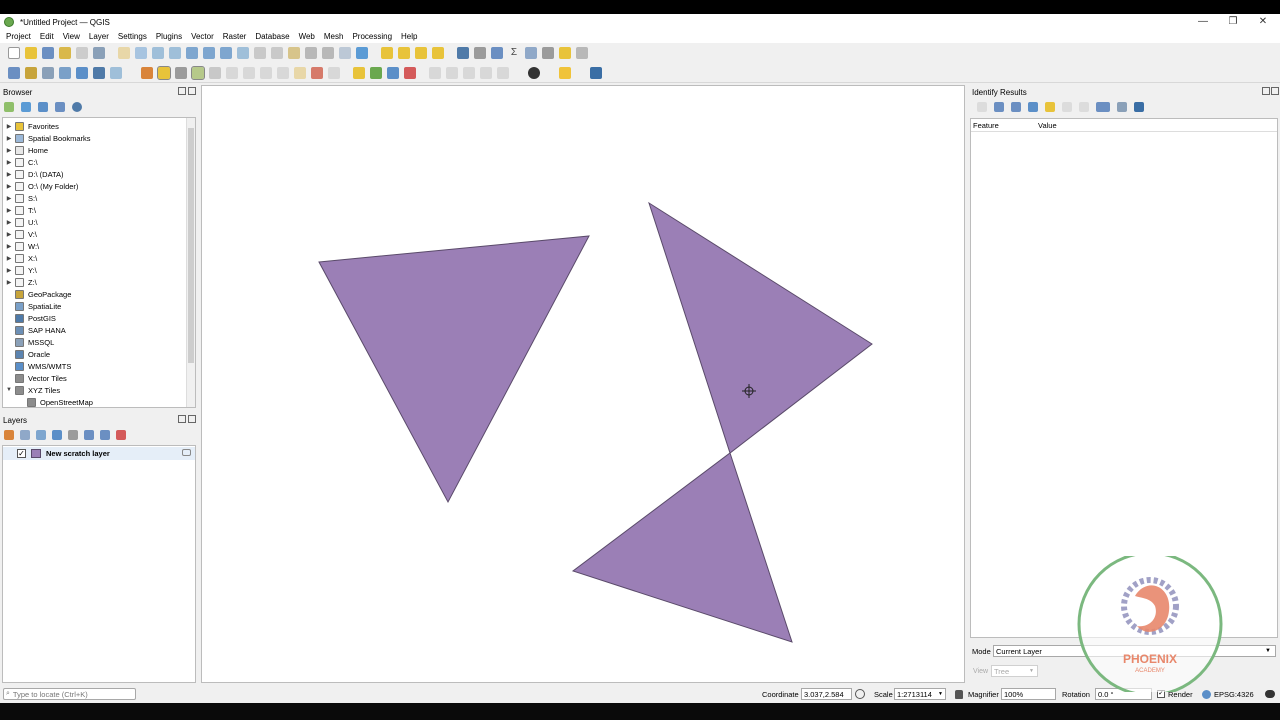  I want to click on menu-mesh: Mesh, so click(334, 36).